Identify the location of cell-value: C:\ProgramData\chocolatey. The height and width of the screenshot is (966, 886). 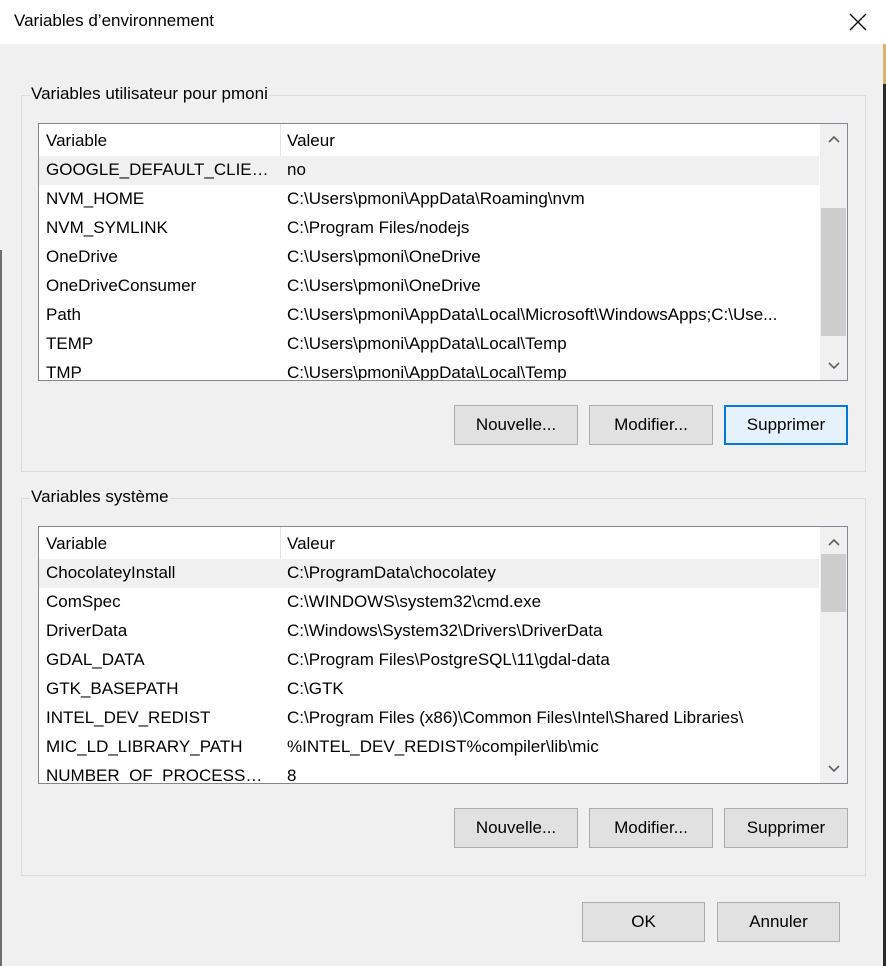
(391, 572).